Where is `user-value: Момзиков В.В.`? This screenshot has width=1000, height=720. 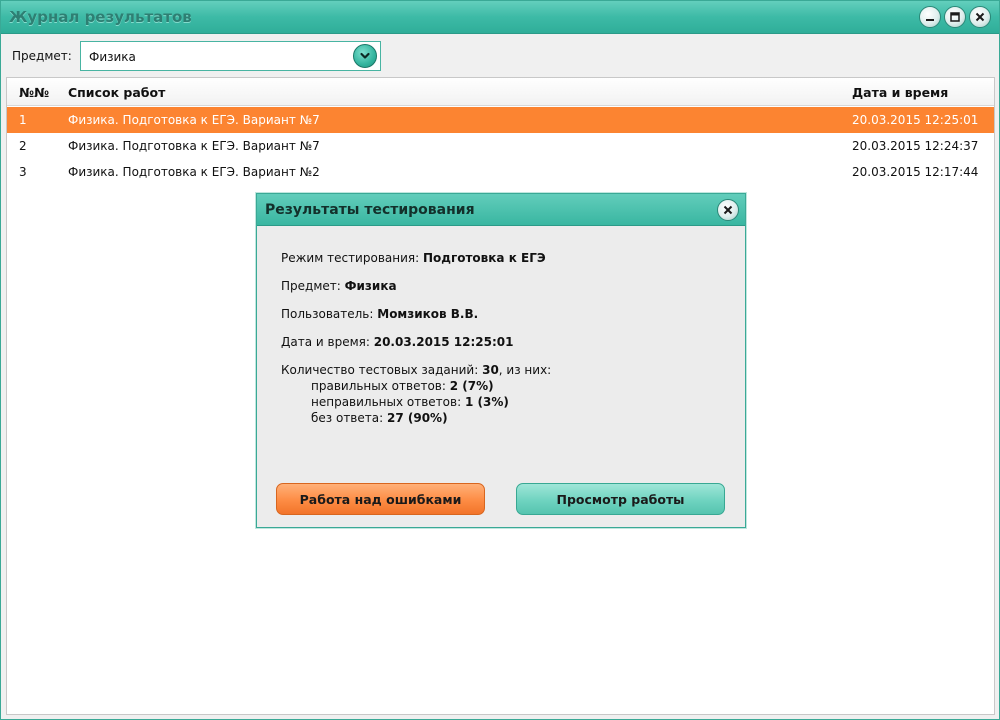 user-value: Момзиков В.В. is located at coordinates (428, 314).